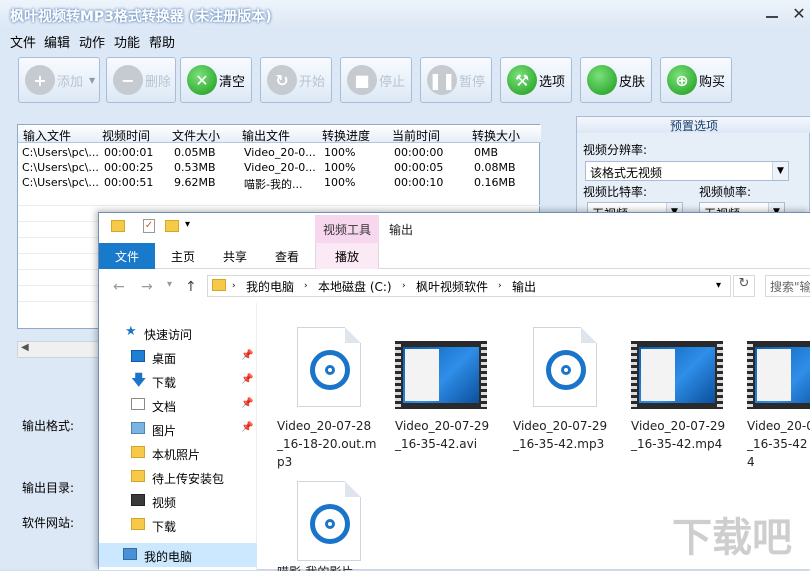  I want to click on tab-file: 文件, so click(127, 256).